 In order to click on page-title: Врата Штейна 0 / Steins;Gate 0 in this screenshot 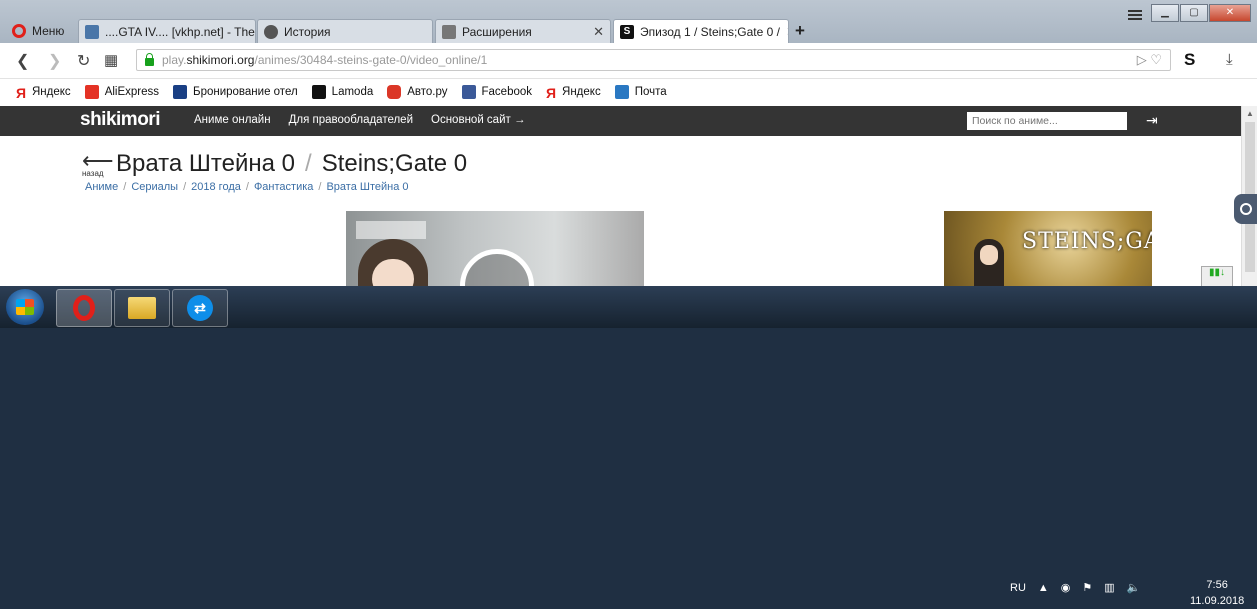, I will do `click(291, 164)`.